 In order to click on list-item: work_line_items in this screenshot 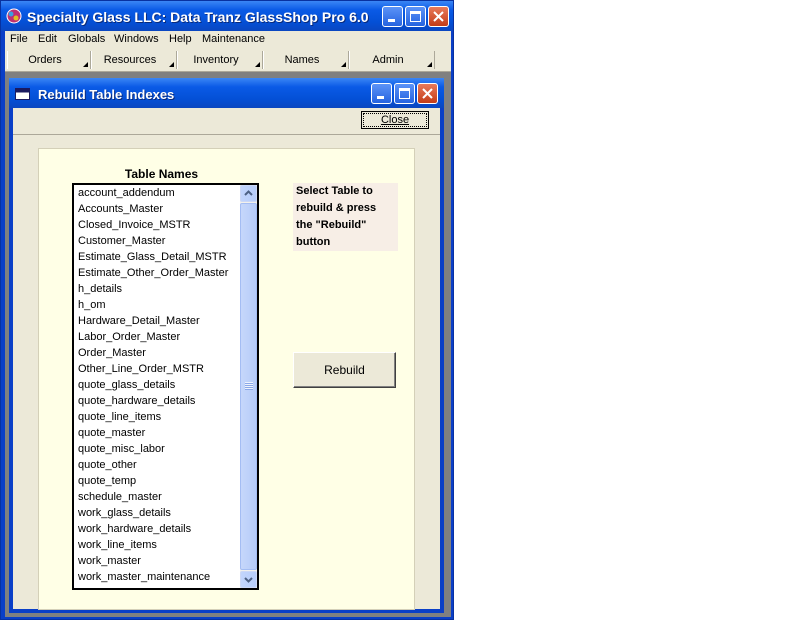, I will do `click(158, 545)`.